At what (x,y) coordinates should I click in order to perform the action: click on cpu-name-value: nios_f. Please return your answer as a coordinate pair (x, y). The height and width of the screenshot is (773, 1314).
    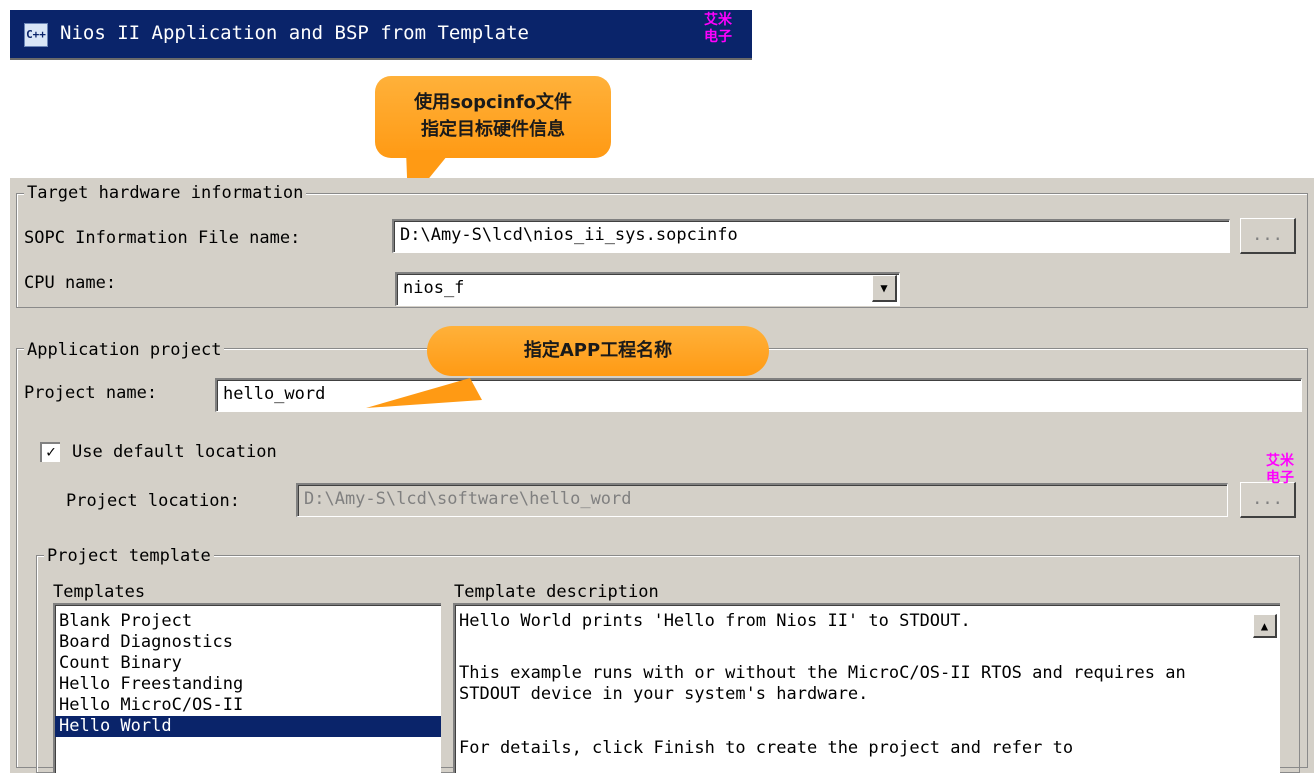
    Looking at the image, I should click on (434, 288).